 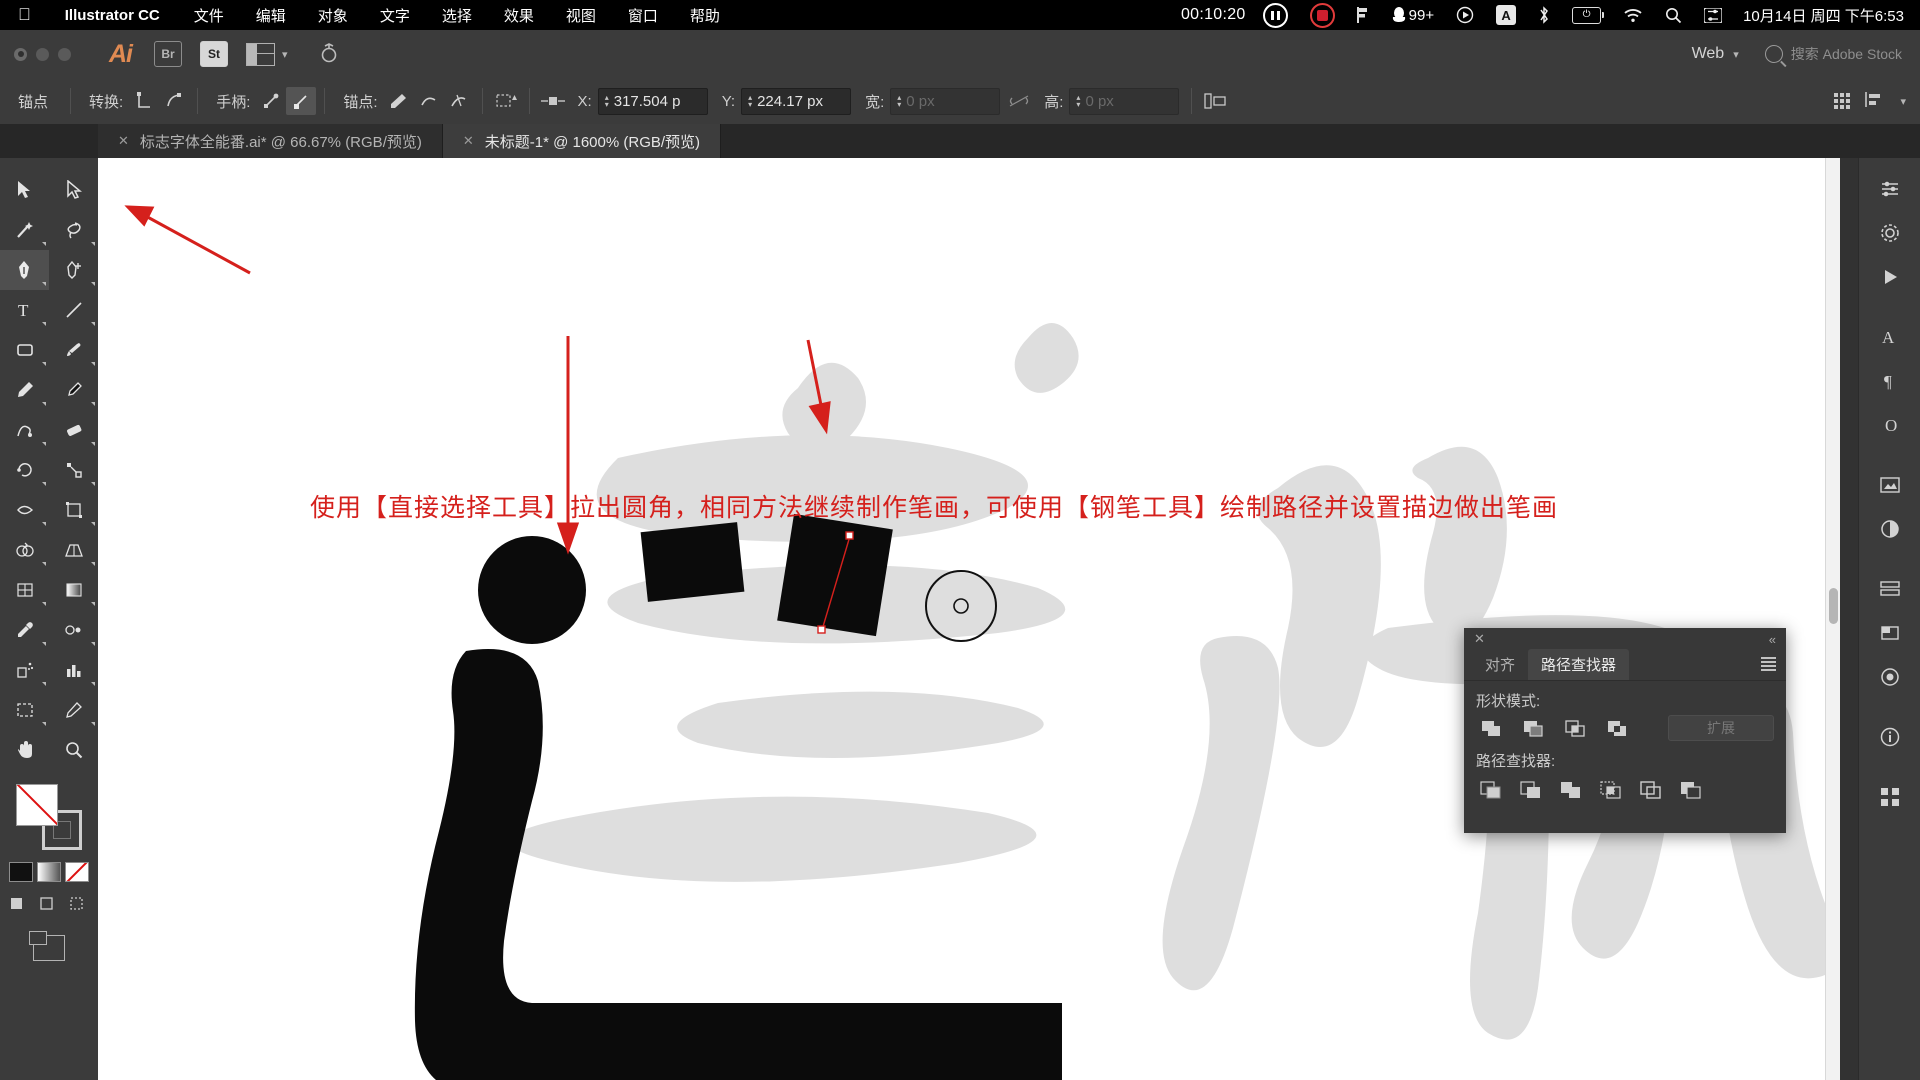 I want to click on symbol-sprayer-tool, so click(x=24, y=670).